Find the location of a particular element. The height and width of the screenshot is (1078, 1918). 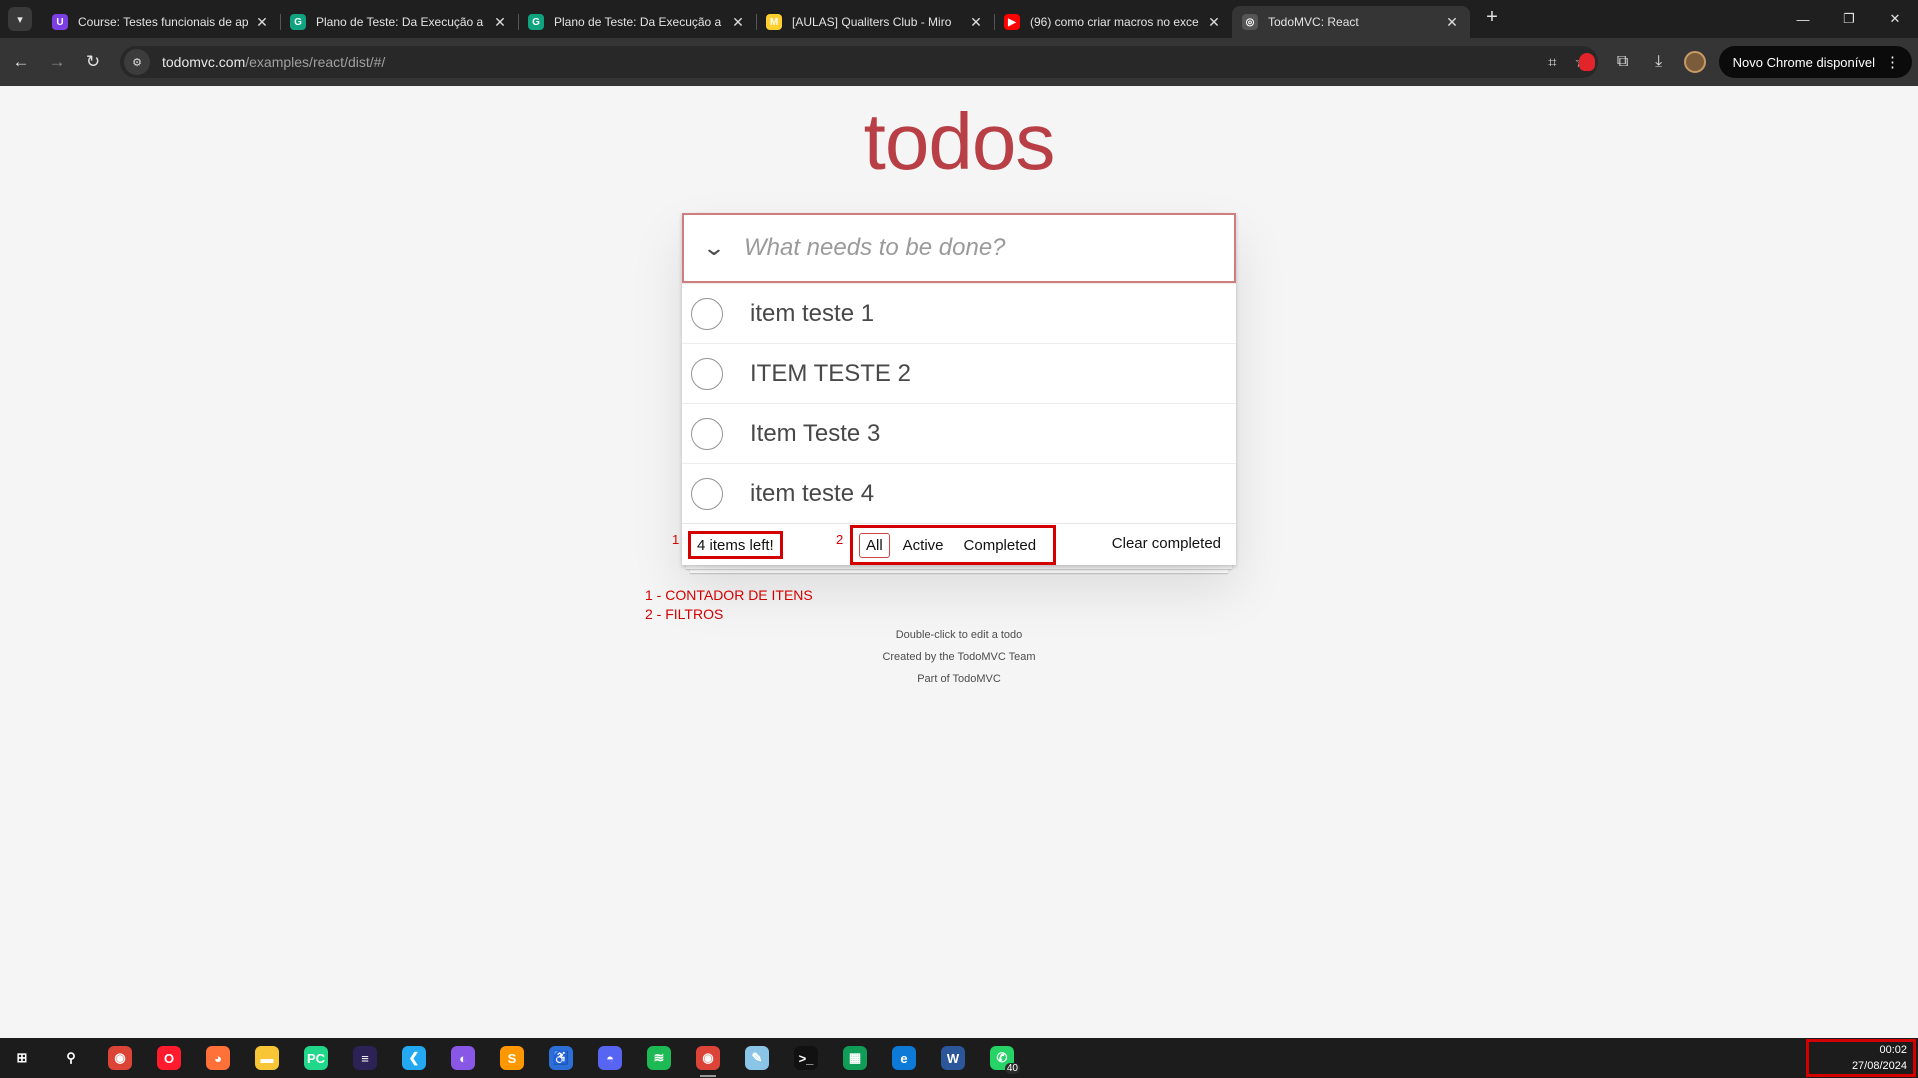

todo-item: item teste 1 is located at coordinates (959, 313).